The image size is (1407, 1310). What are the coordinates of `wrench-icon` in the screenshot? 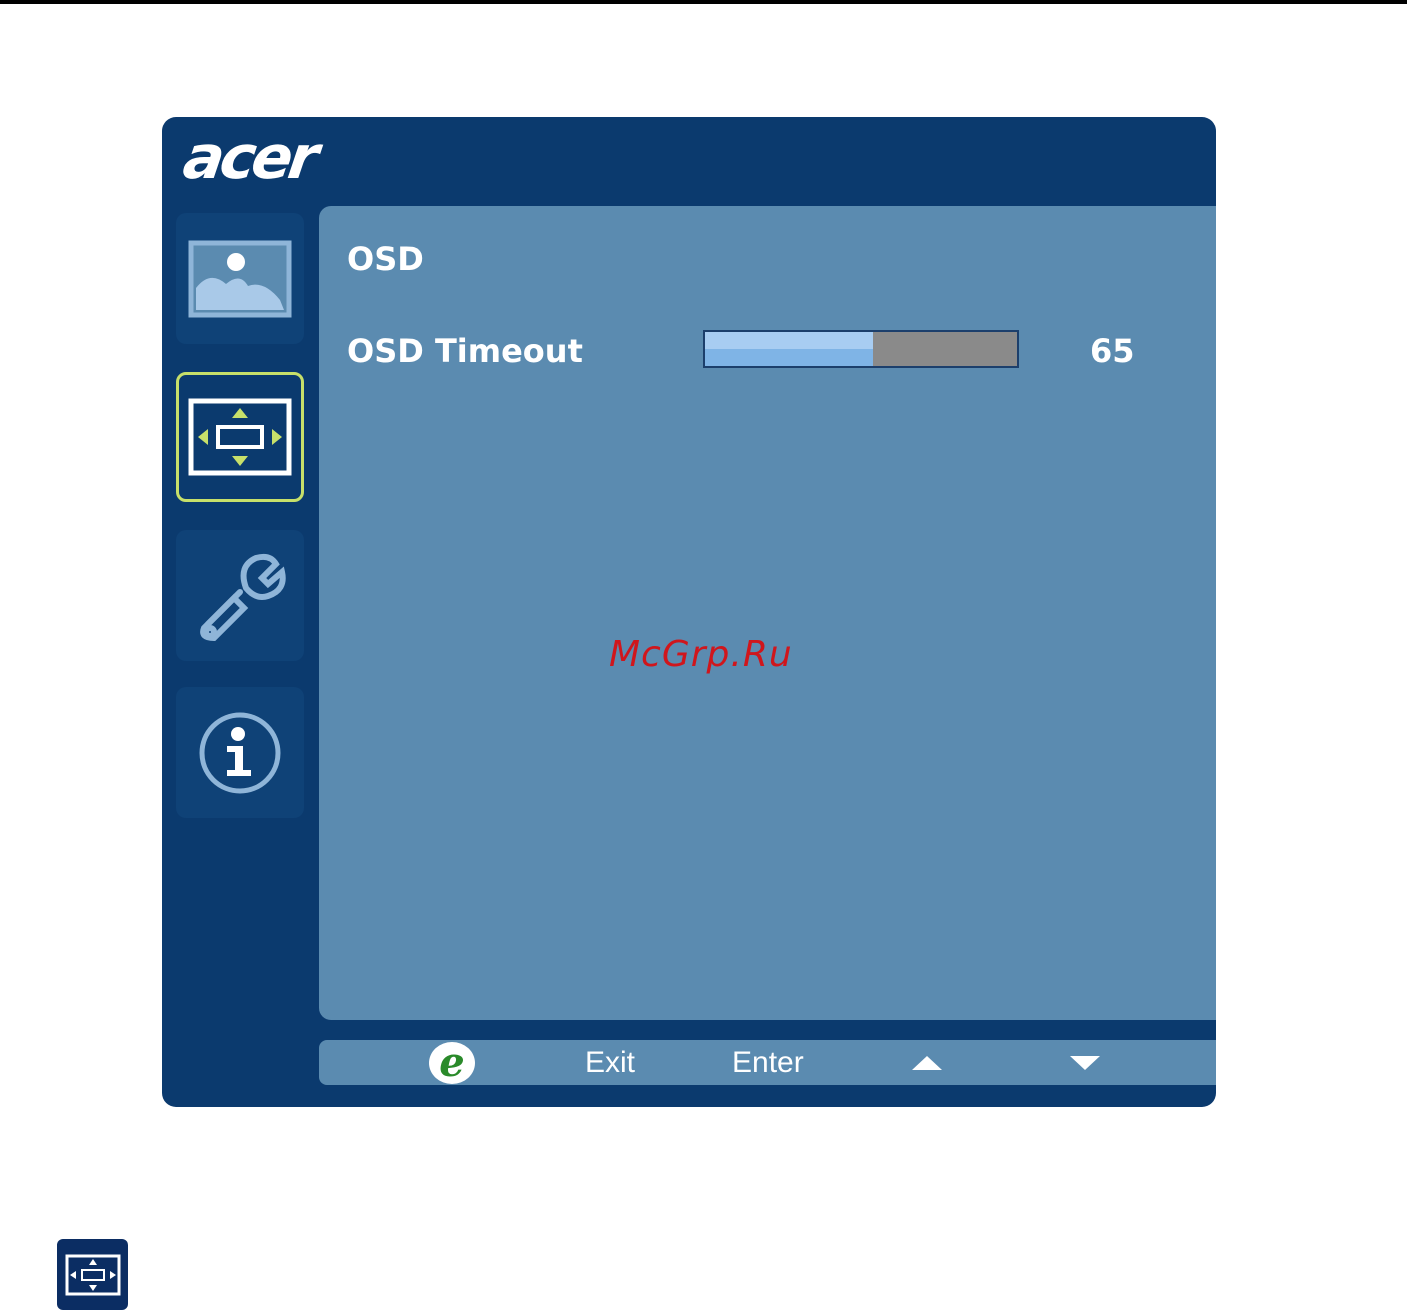 It's located at (243, 597).